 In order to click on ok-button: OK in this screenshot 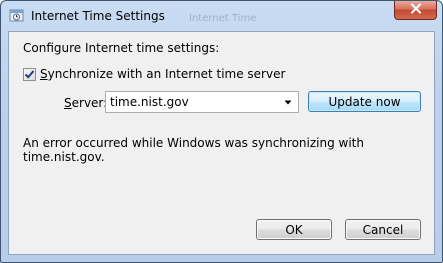, I will do `click(294, 229)`.